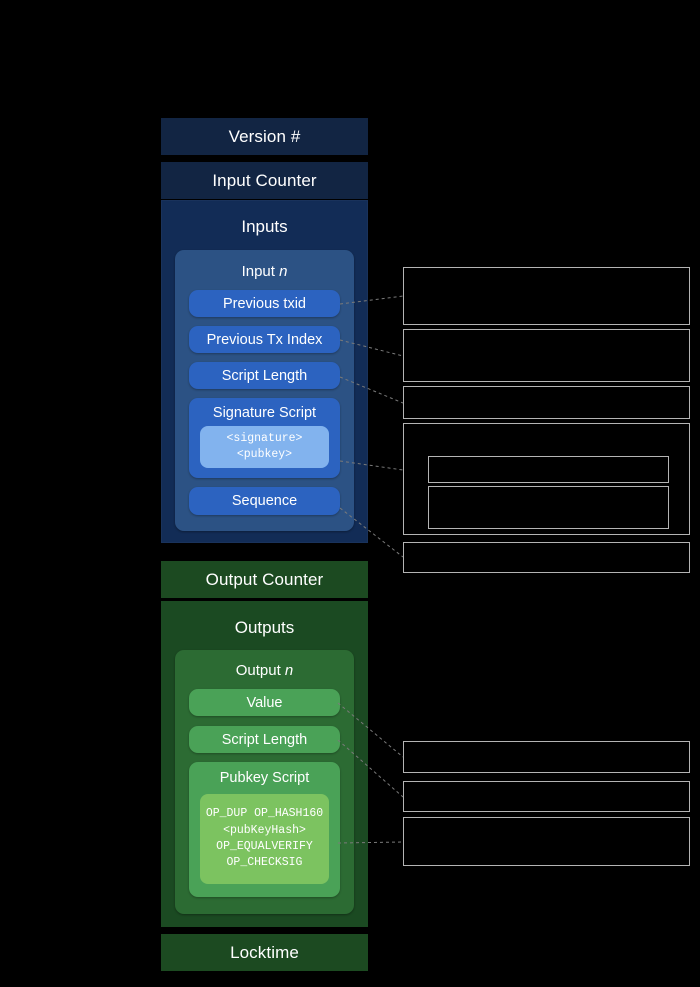  I want to click on input-n-title: Input n, so click(264, 271).